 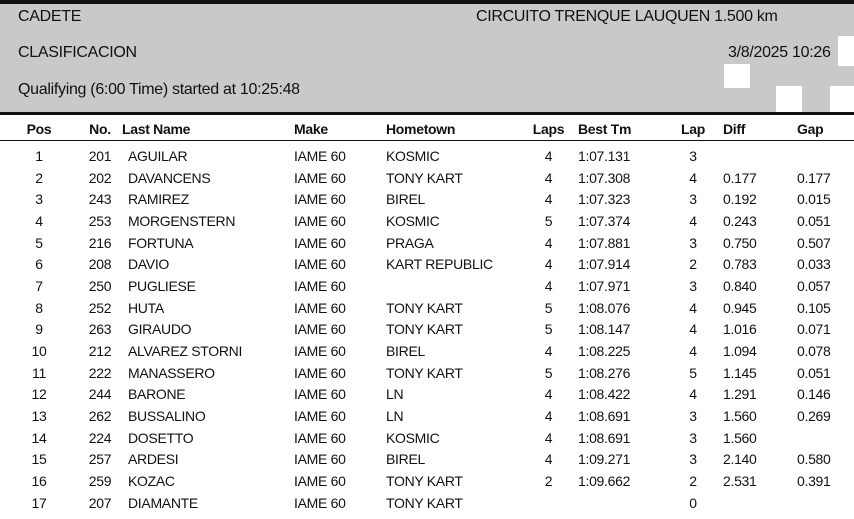 What do you see at coordinates (604, 177) in the screenshot?
I see `cell-best-time: 1:07.308` at bounding box center [604, 177].